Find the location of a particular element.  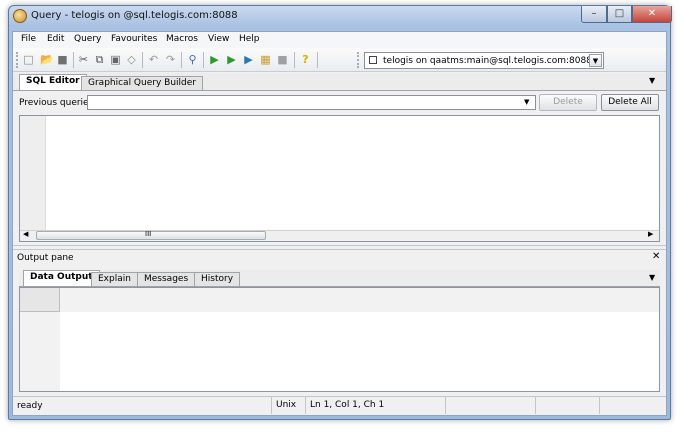

grid-corner-header is located at coordinates (40, 300).